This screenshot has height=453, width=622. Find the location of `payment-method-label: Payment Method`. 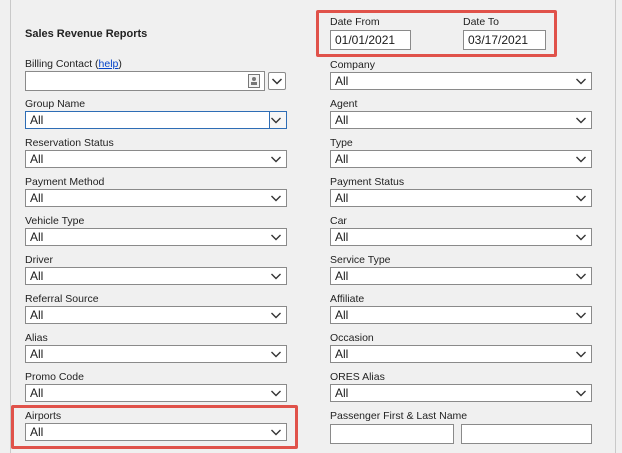

payment-method-label: Payment Method is located at coordinates (65, 182).